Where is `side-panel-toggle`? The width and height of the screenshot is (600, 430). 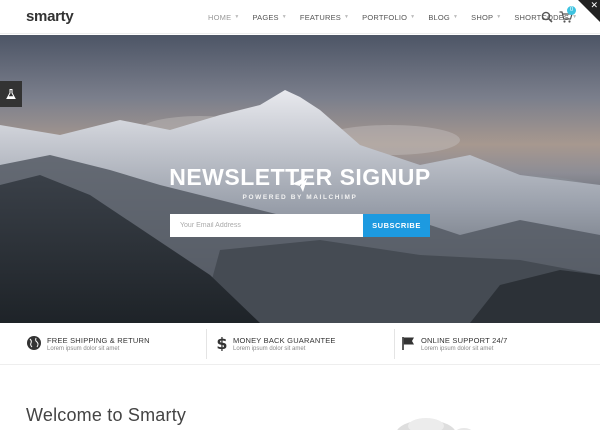
side-panel-toggle is located at coordinates (11, 94).